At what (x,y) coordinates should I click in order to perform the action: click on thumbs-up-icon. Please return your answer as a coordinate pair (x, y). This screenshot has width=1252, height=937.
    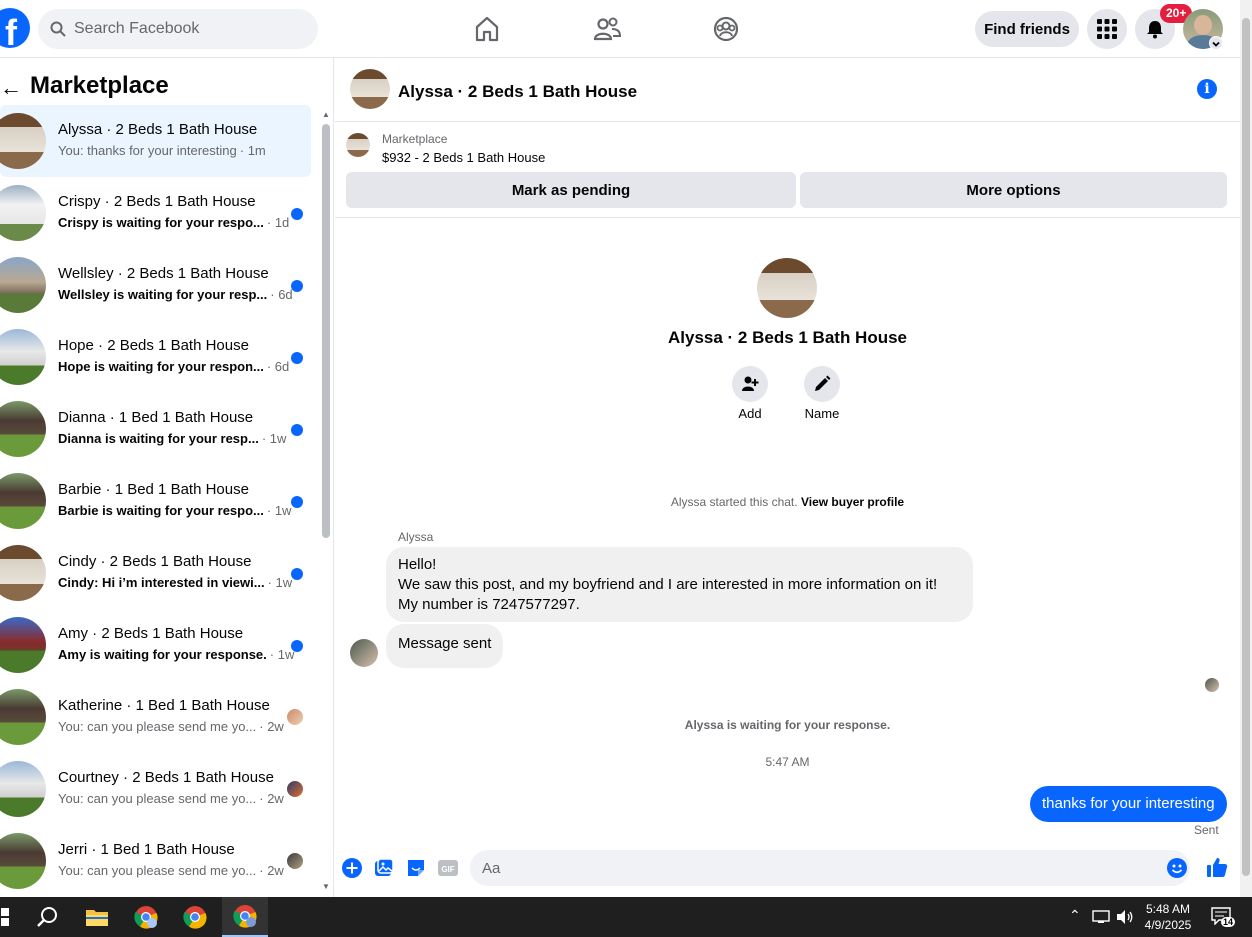
    Looking at the image, I should click on (1217, 867).